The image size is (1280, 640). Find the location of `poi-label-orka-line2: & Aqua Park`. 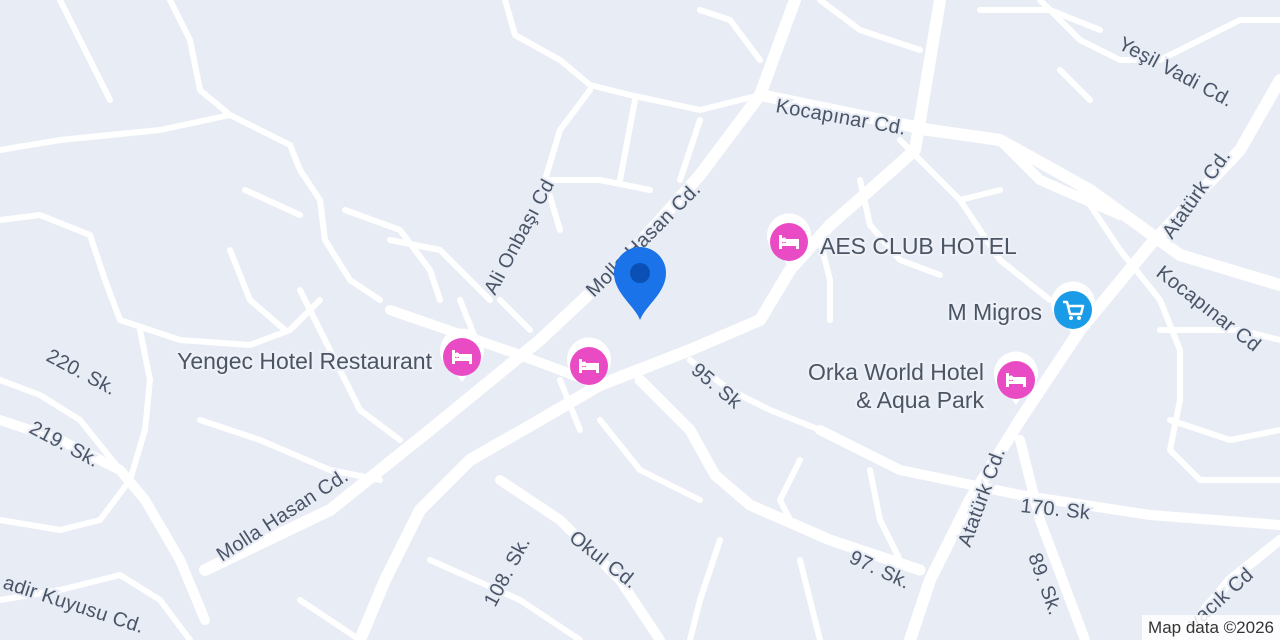

poi-label-orka-line2: & Aqua Park is located at coordinates (920, 400).